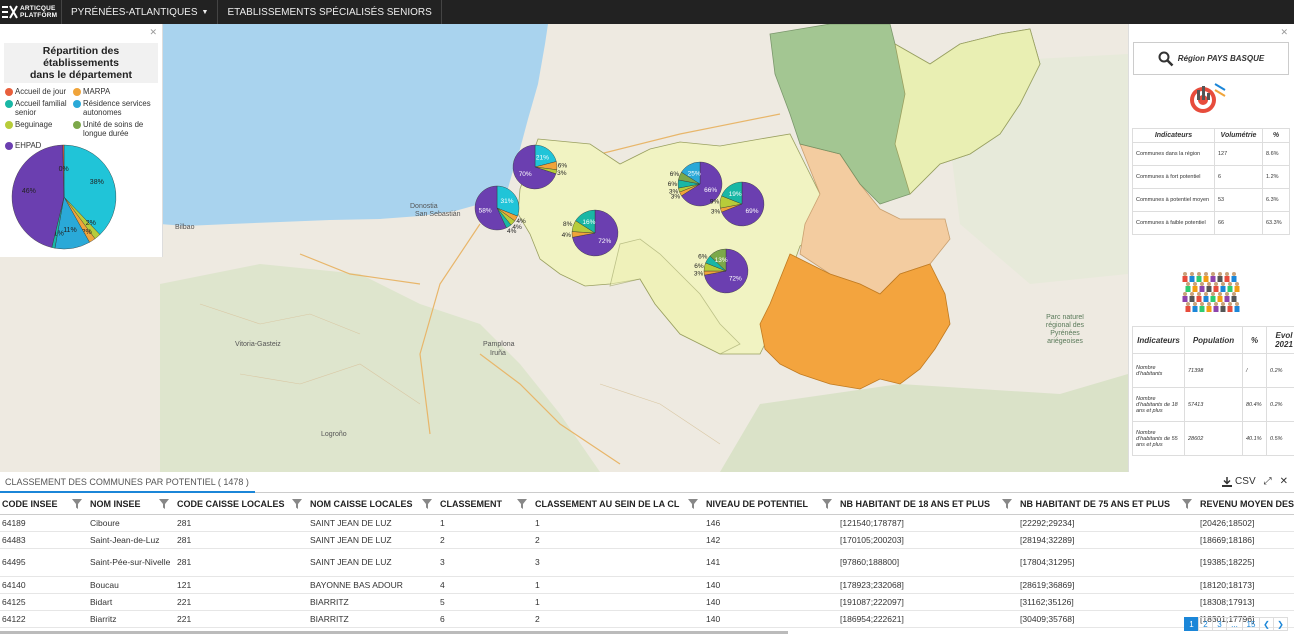 This screenshot has height=635, width=1294. Describe the element at coordinates (118, 129) in the screenshot. I see `legend-item-usld: Unité de soins de longue durée` at that location.